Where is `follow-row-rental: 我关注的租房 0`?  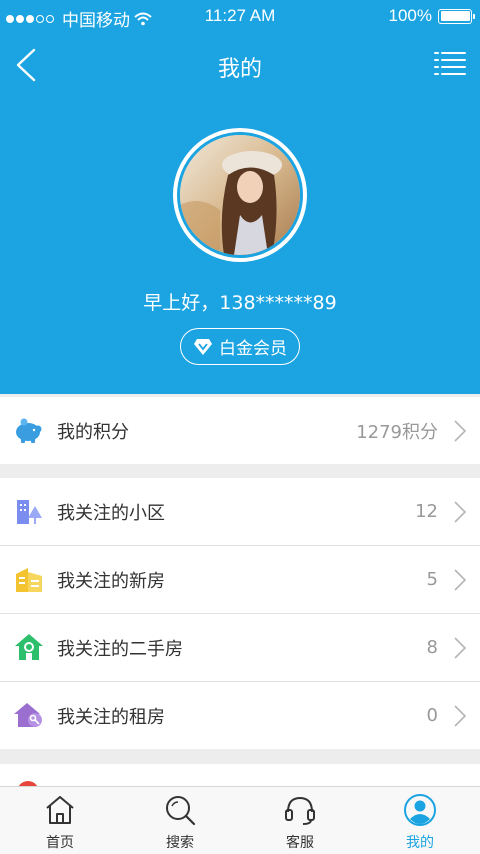
follow-row-rental: 我关注的租房 0 is located at coordinates (240, 715).